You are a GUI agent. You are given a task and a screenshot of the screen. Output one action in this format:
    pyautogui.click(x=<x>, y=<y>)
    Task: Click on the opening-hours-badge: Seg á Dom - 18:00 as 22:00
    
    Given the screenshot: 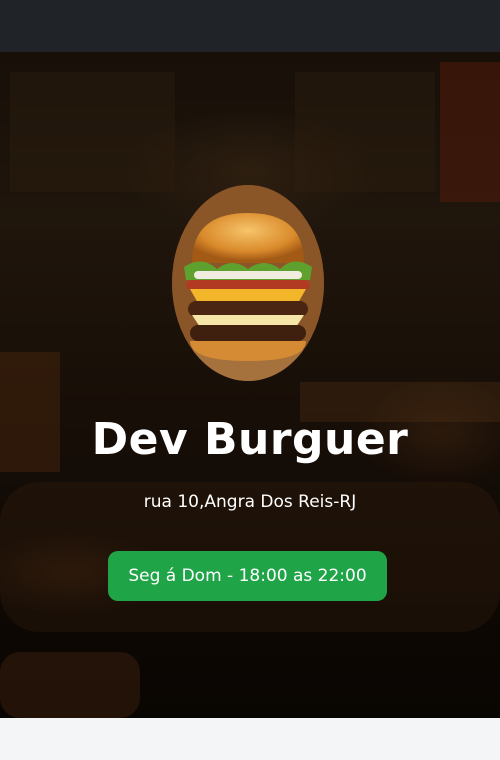 What is the action you would take?
    pyautogui.click(x=247, y=576)
    